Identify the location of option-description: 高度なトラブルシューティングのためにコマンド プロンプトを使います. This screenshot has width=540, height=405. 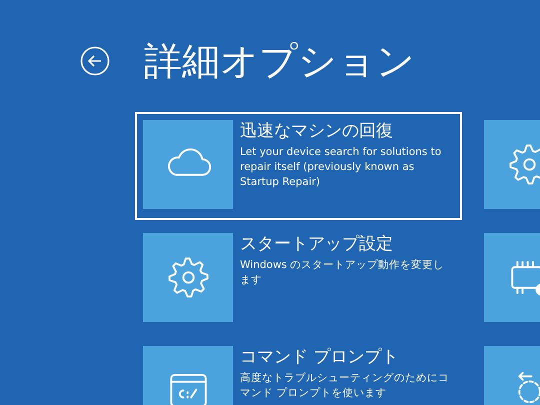
(345, 386).